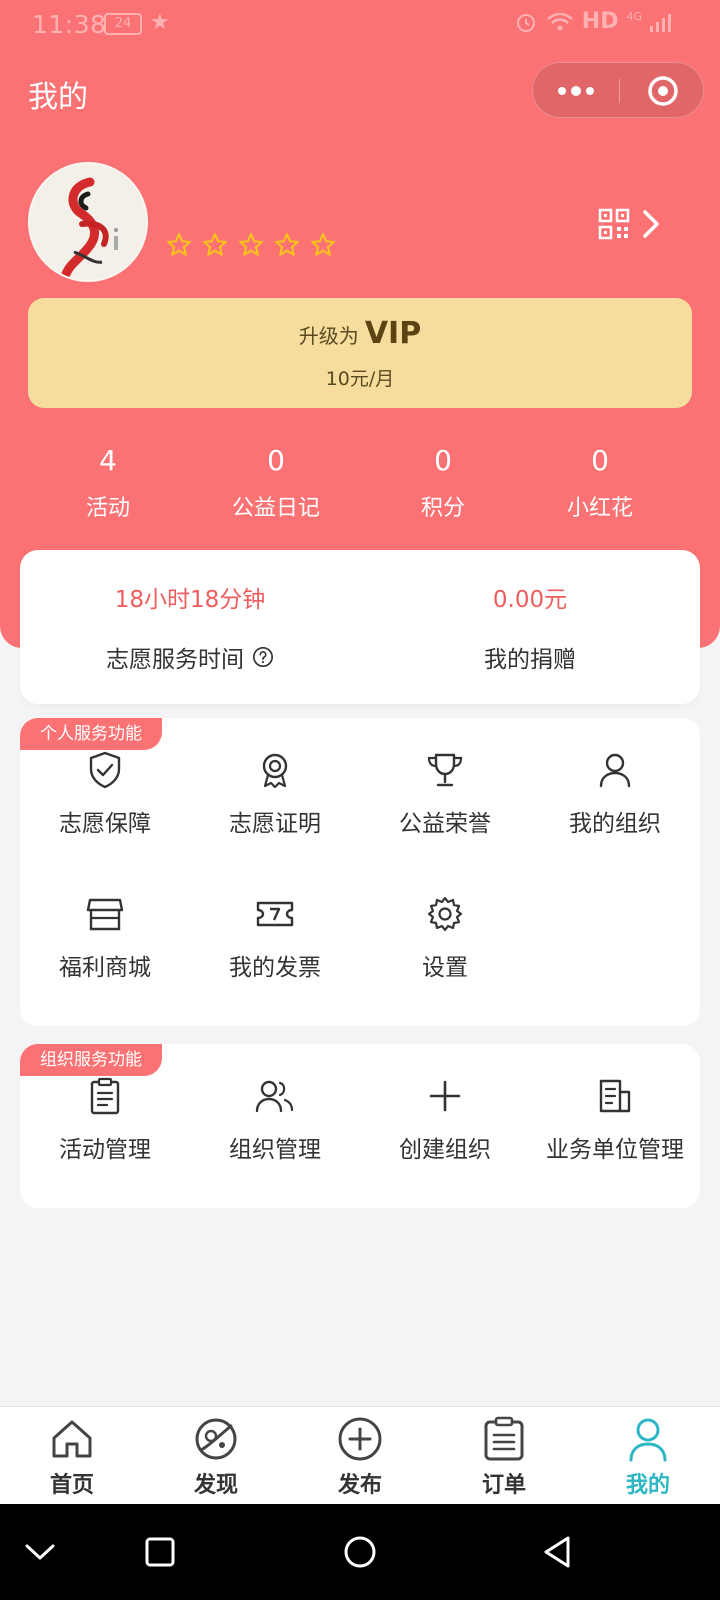 This screenshot has width=720, height=1600. I want to click on service-time: 18小时18分钟 志愿服务时间, so click(190, 612).